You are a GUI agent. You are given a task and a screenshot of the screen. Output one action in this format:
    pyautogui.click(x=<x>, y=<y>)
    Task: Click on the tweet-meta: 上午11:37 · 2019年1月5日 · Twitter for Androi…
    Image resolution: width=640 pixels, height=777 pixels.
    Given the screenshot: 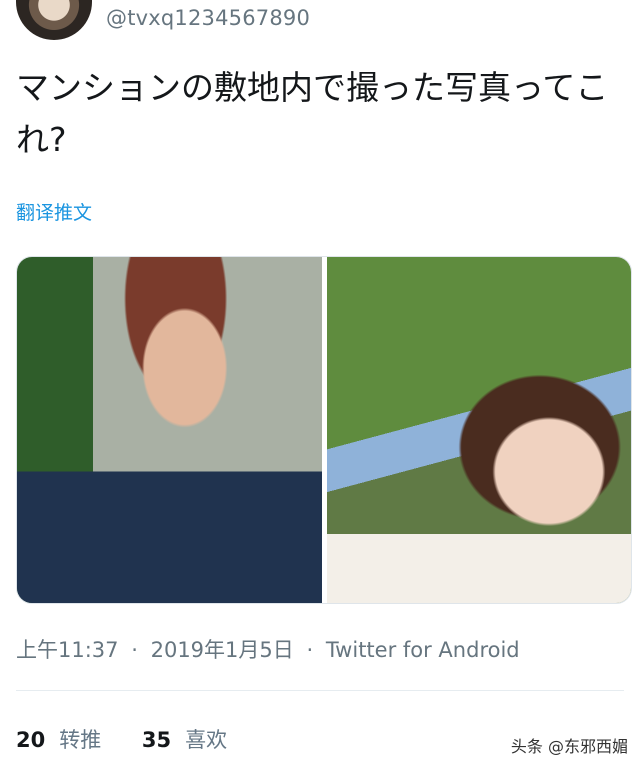 What is the action you would take?
    pyautogui.click(x=271, y=649)
    